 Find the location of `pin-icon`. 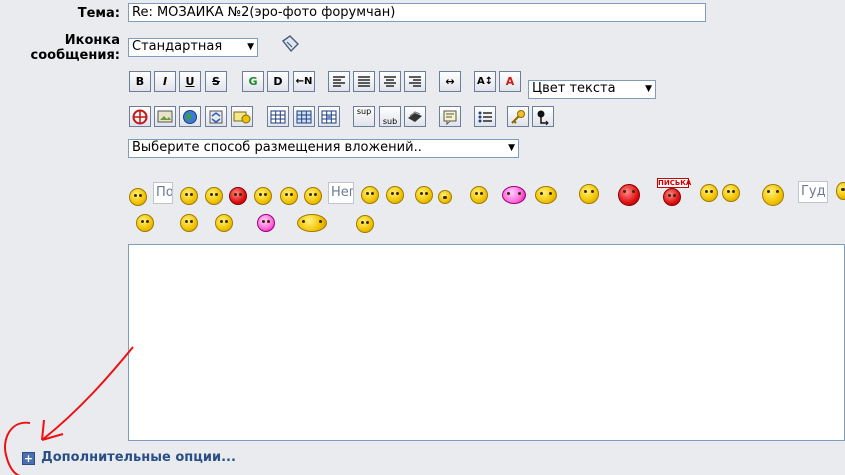

pin-icon is located at coordinates (543, 118).